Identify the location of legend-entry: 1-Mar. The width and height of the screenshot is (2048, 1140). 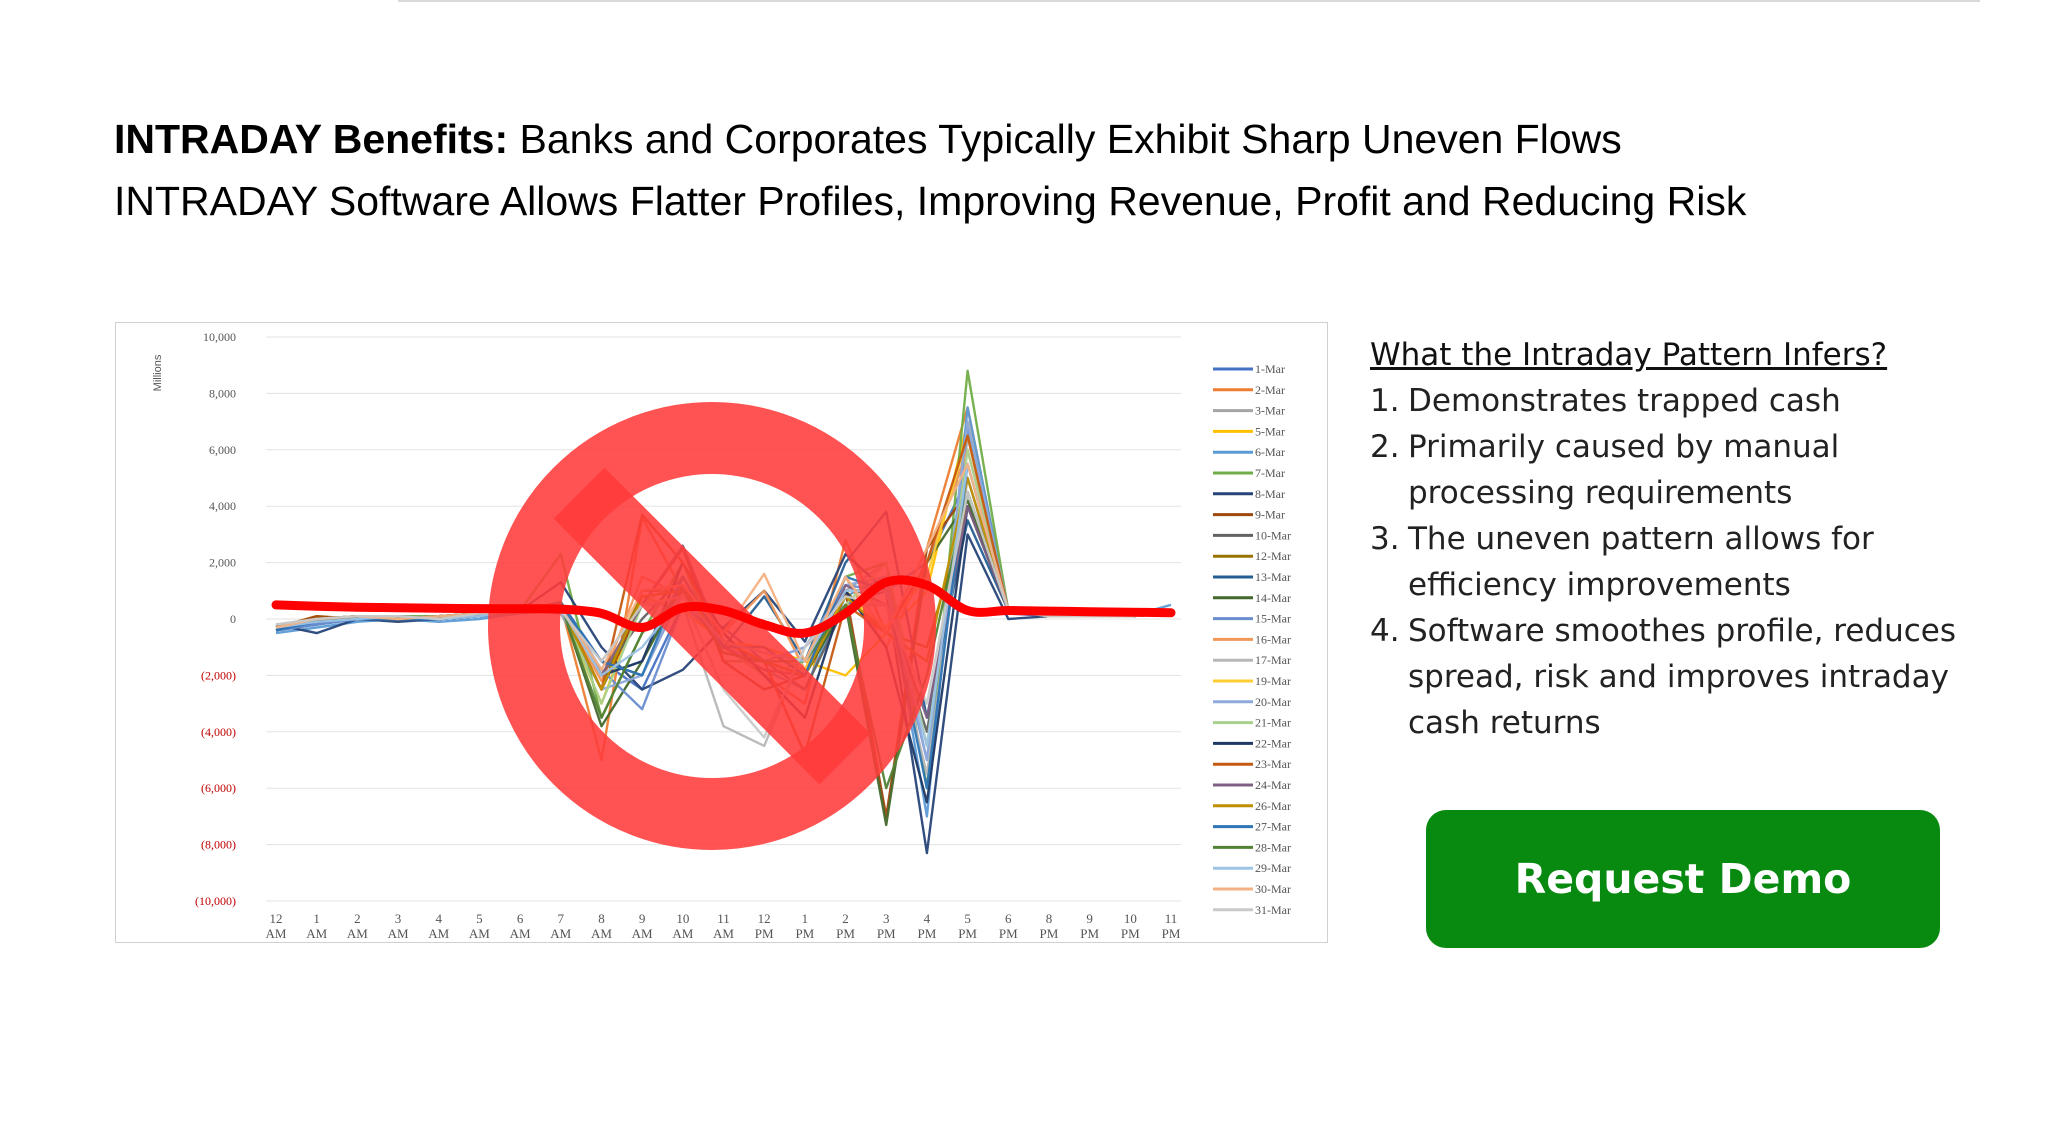
(1270, 369).